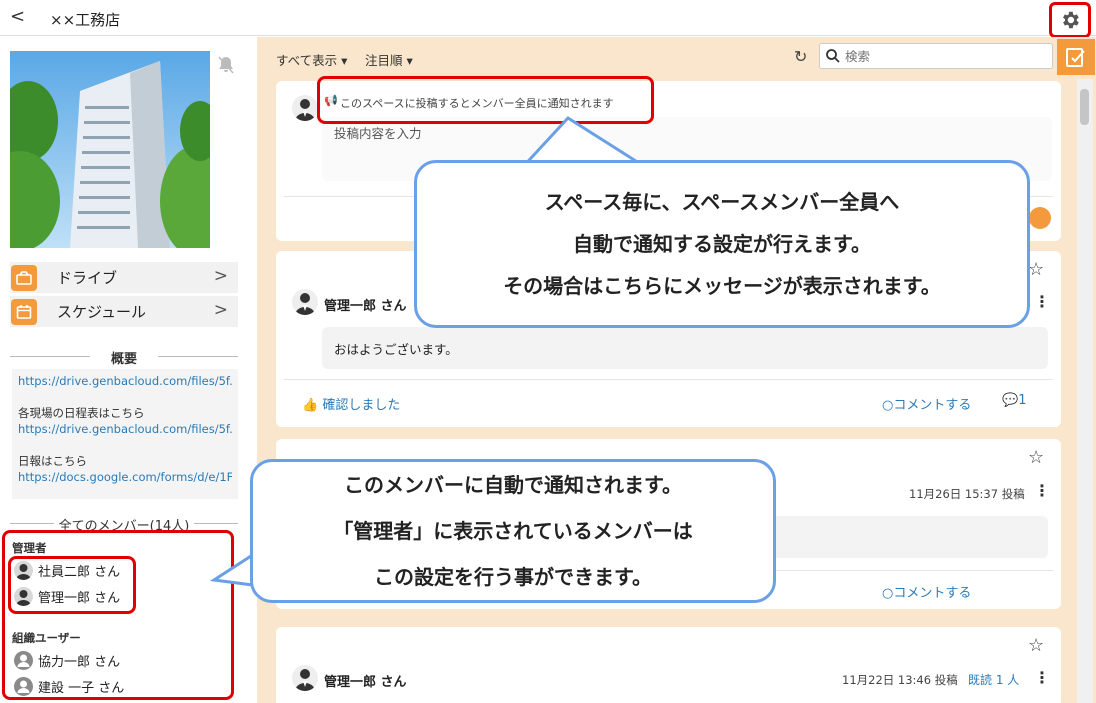  I want to click on filter-dropdown: すべて表示 ▾, so click(311, 59).